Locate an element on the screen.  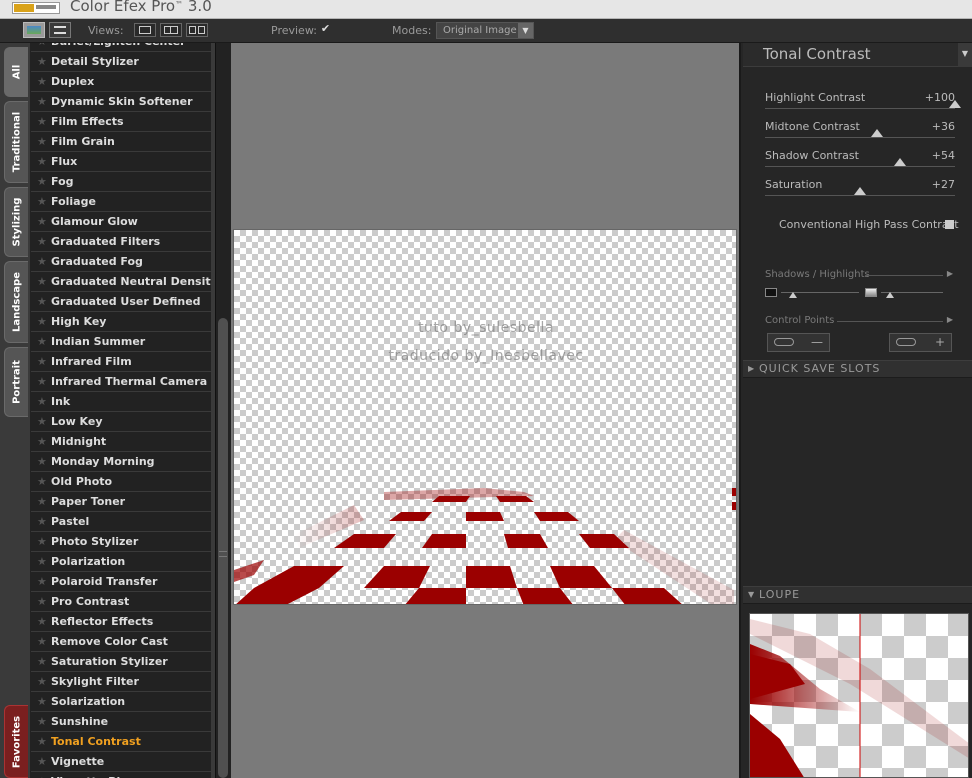
filter-item: ★ Graduated User Defined is located at coordinates (121, 301).